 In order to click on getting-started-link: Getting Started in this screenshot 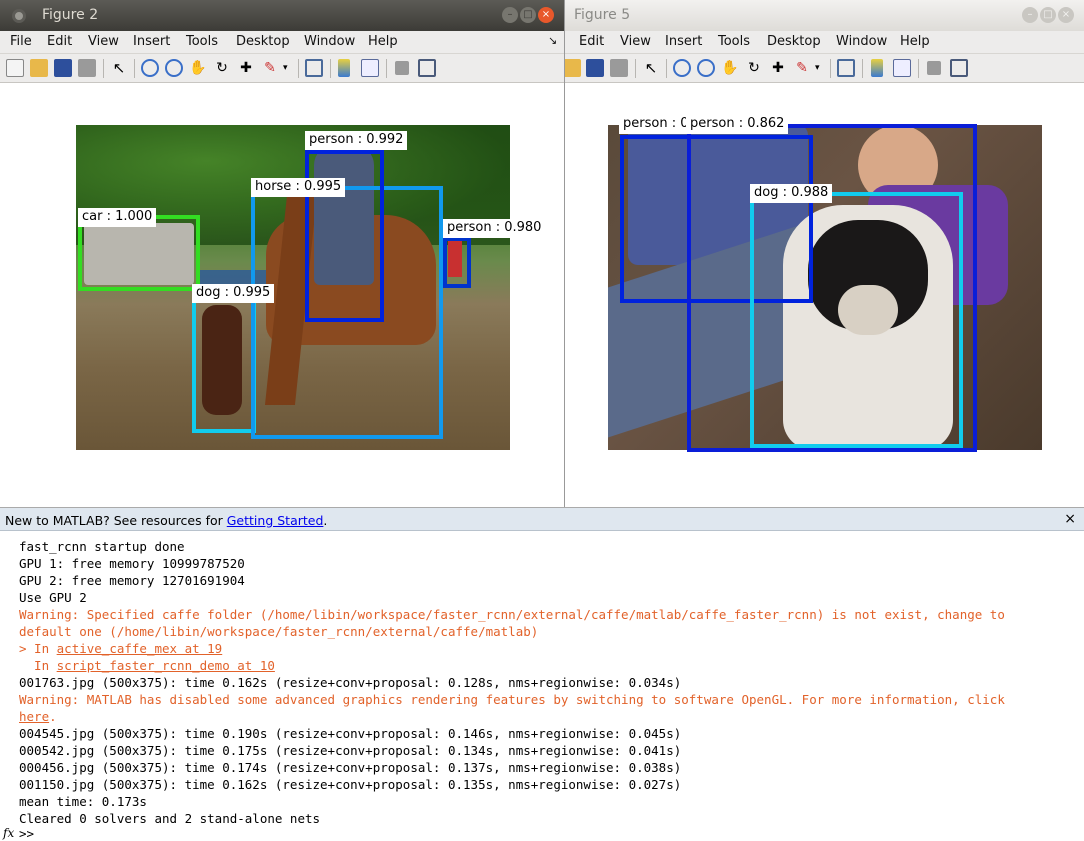, I will do `click(275, 520)`.